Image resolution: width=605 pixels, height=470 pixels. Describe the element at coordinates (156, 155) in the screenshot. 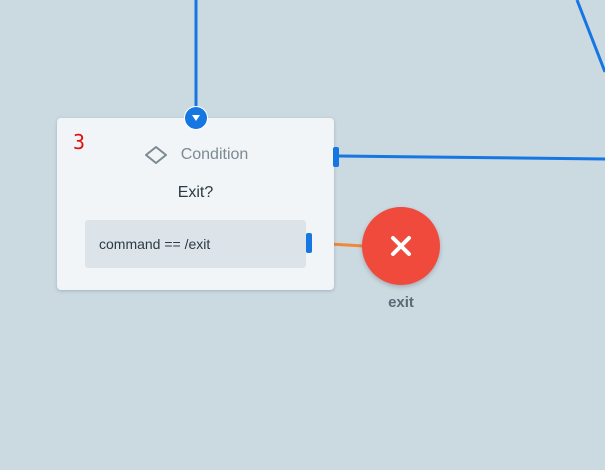

I see `diamond-icon` at that location.